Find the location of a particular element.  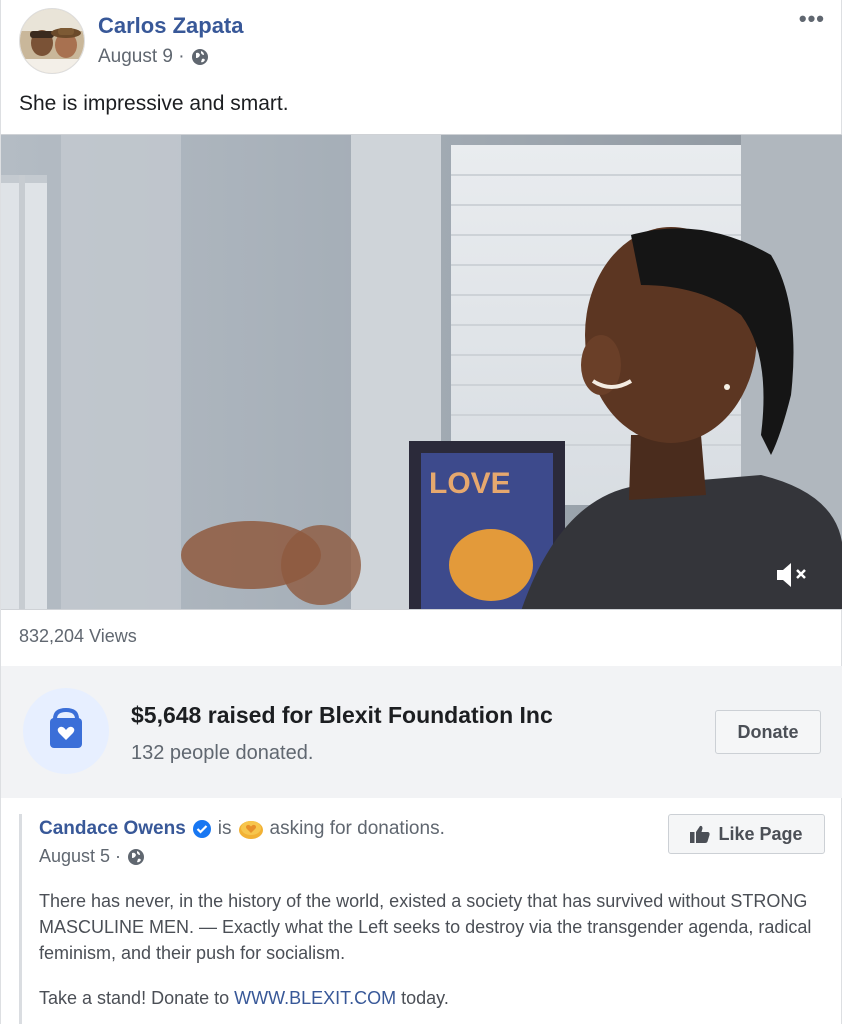

post-caption: She is impressive and smart. is located at coordinates (154, 103).